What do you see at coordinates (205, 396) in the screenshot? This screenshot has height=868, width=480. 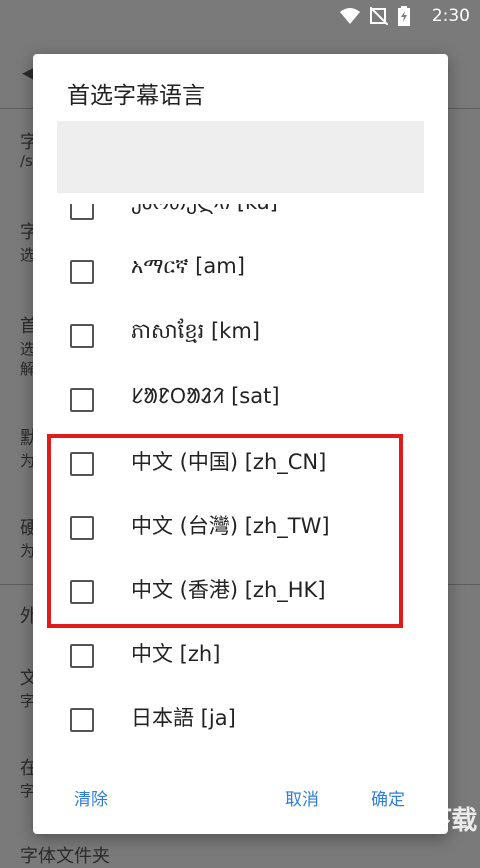 I see `item-label: ᱥᱟᱱᱛᱟᱲᱤ [sat]` at bounding box center [205, 396].